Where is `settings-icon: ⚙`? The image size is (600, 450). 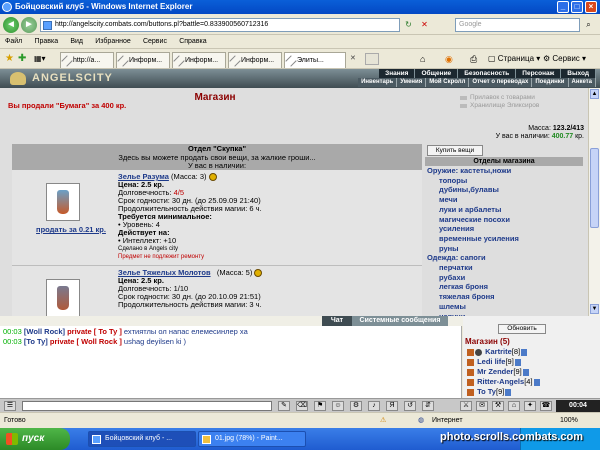 settings-icon: ⚙ is located at coordinates (356, 406).